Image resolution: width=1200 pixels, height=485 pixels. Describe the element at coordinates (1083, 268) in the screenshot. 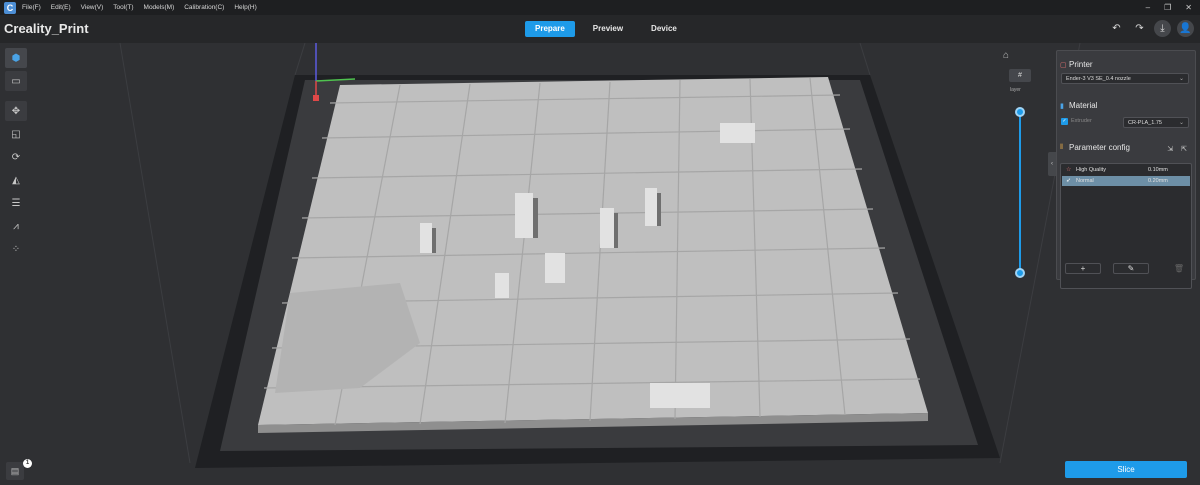

I see `add-profile-button: +` at that location.